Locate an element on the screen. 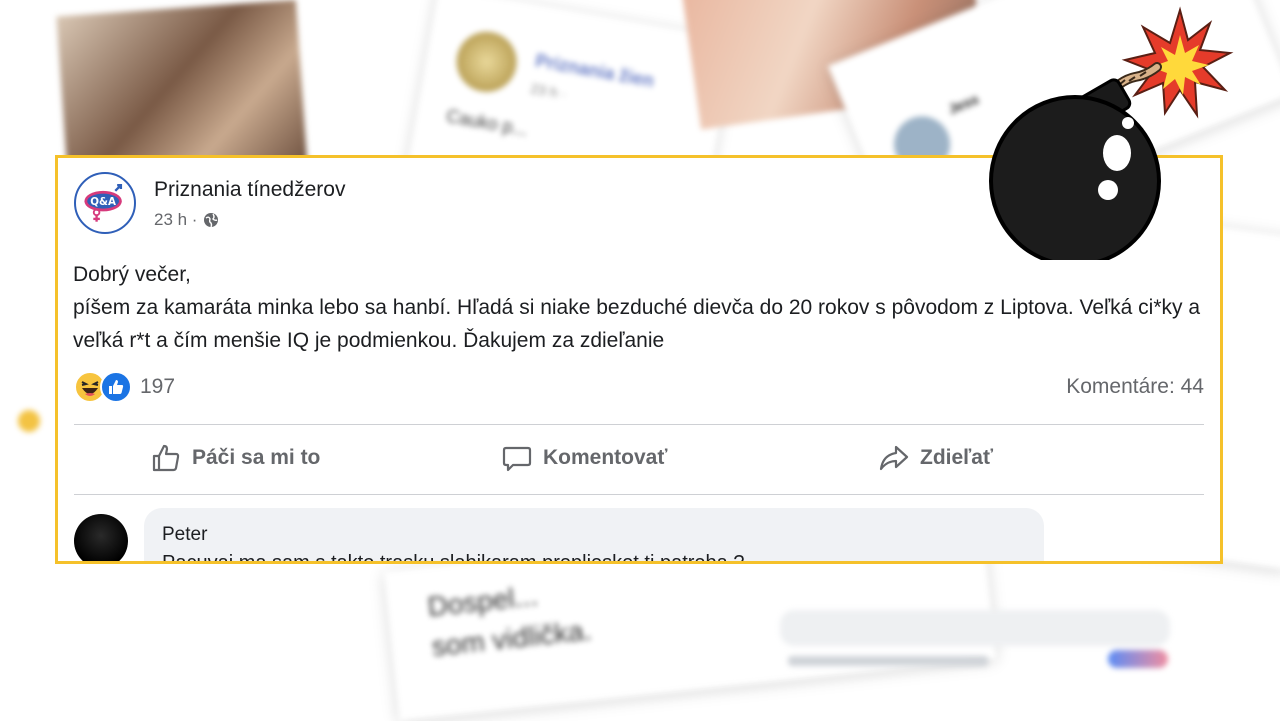 This screenshot has height=721, width=1280. reaction-count: 197 is located at coordinates (158, 386).